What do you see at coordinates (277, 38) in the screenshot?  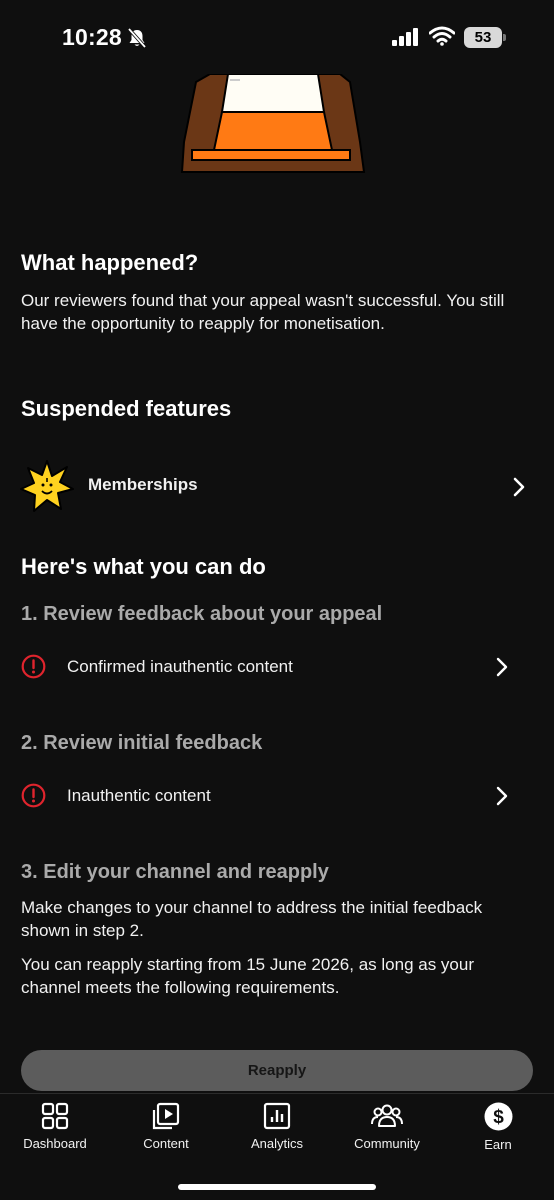 I see `status-bar: 10:28 53` at bounding box center [277, 38].